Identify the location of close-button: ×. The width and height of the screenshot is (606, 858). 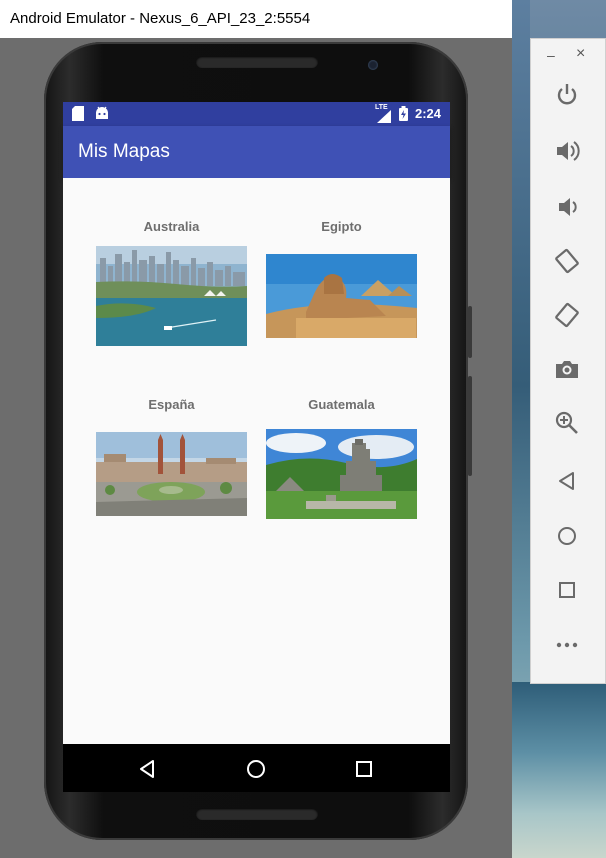
(580, 54).